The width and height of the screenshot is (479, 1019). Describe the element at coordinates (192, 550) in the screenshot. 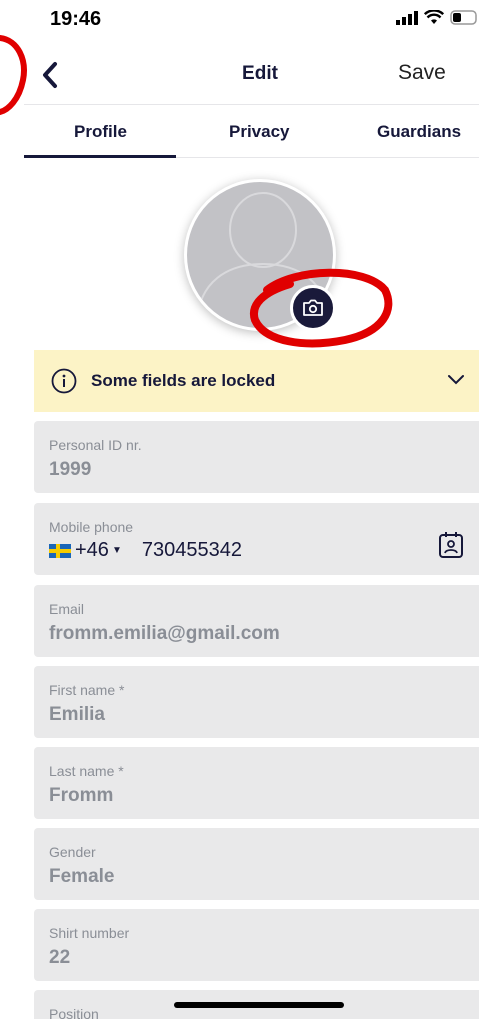

I see `phone-number-value: 730455342` at that location.